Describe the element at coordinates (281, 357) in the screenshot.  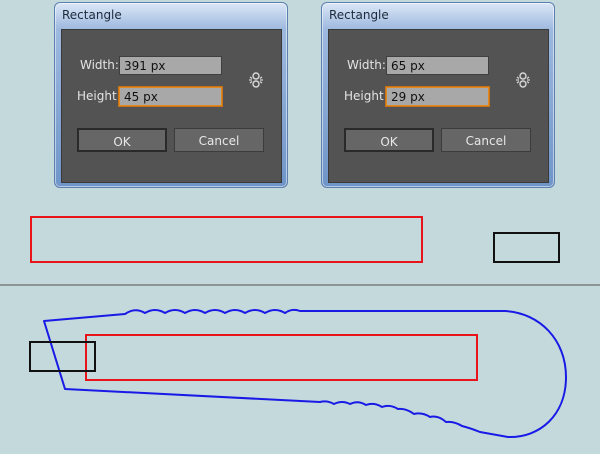
I see `red-rectangle-inner` at that location.